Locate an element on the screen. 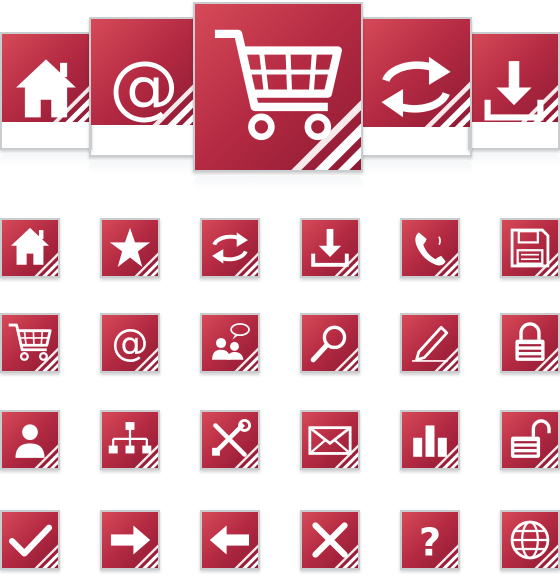 The image size is (560, 580). large-refresh-tile is located at coordinates (416, 87).